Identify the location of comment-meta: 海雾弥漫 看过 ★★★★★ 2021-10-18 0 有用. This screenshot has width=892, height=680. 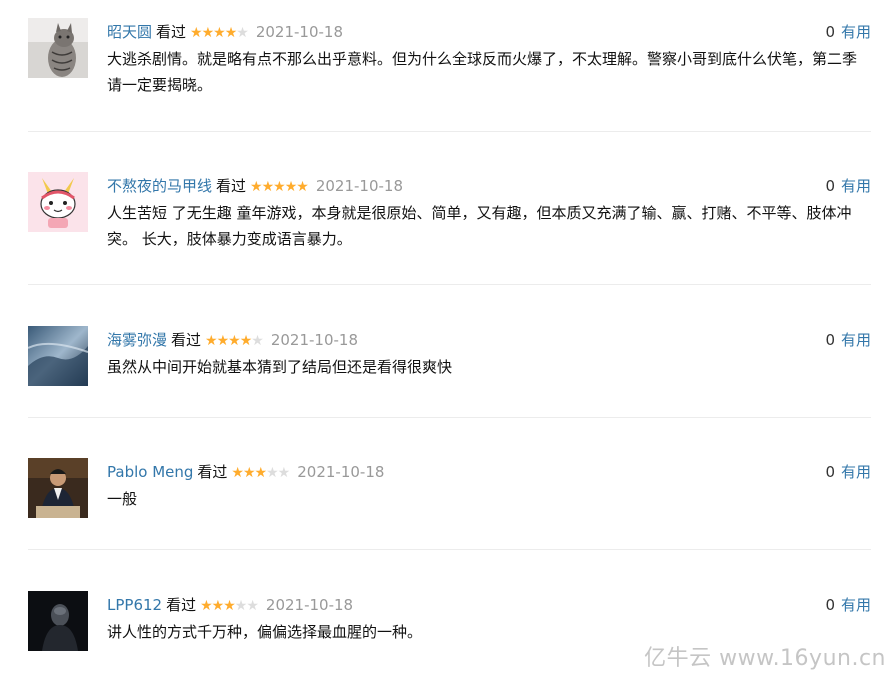
(489, 340).